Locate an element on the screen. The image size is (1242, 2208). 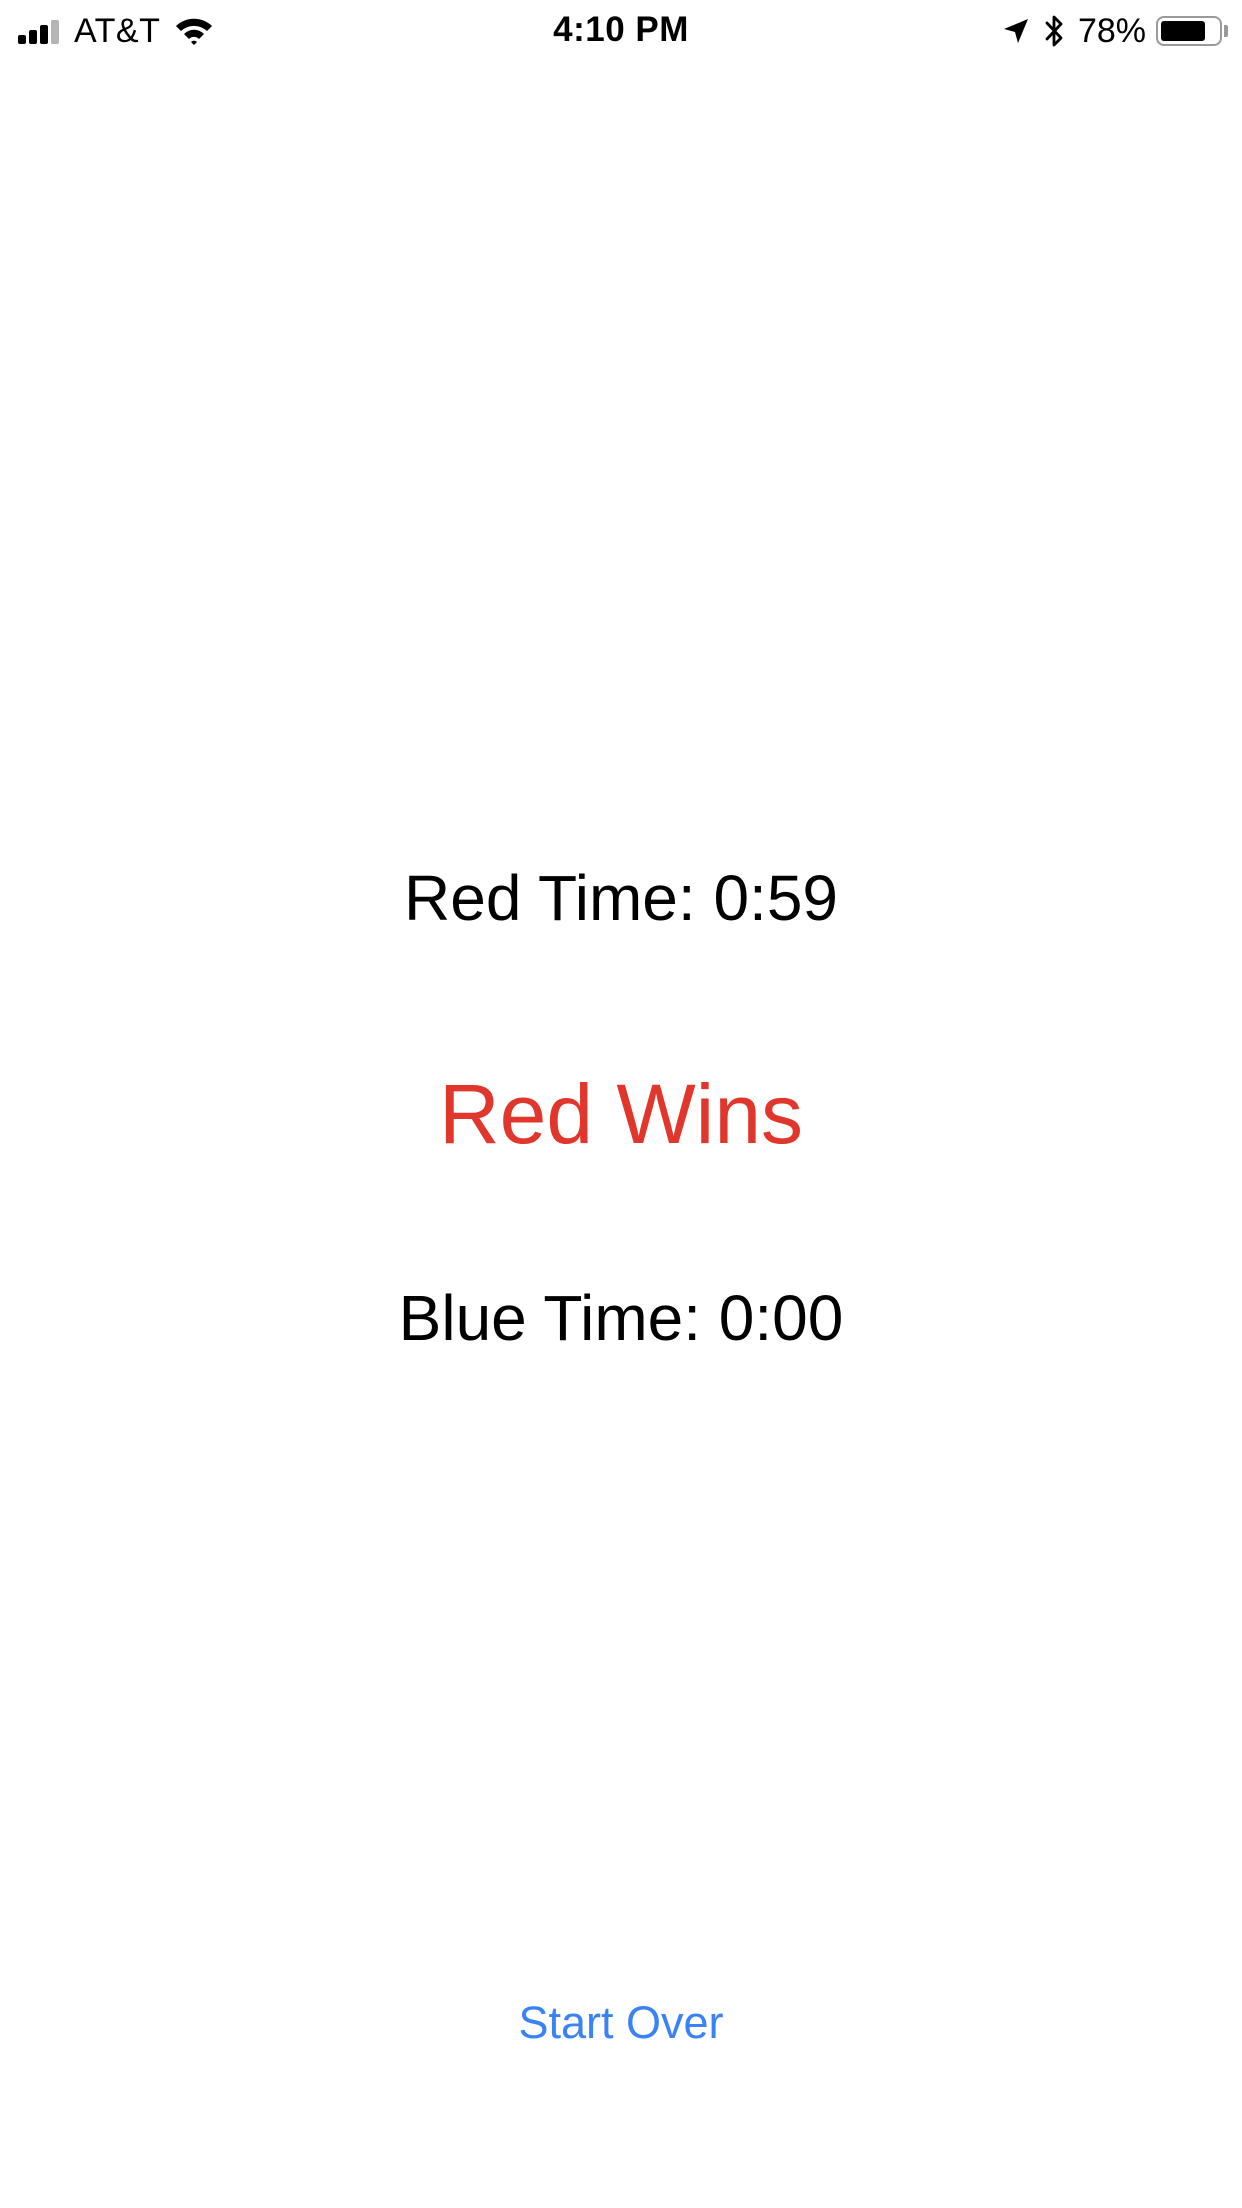
location-arrow-icon is located at coordinates (1016, 31).